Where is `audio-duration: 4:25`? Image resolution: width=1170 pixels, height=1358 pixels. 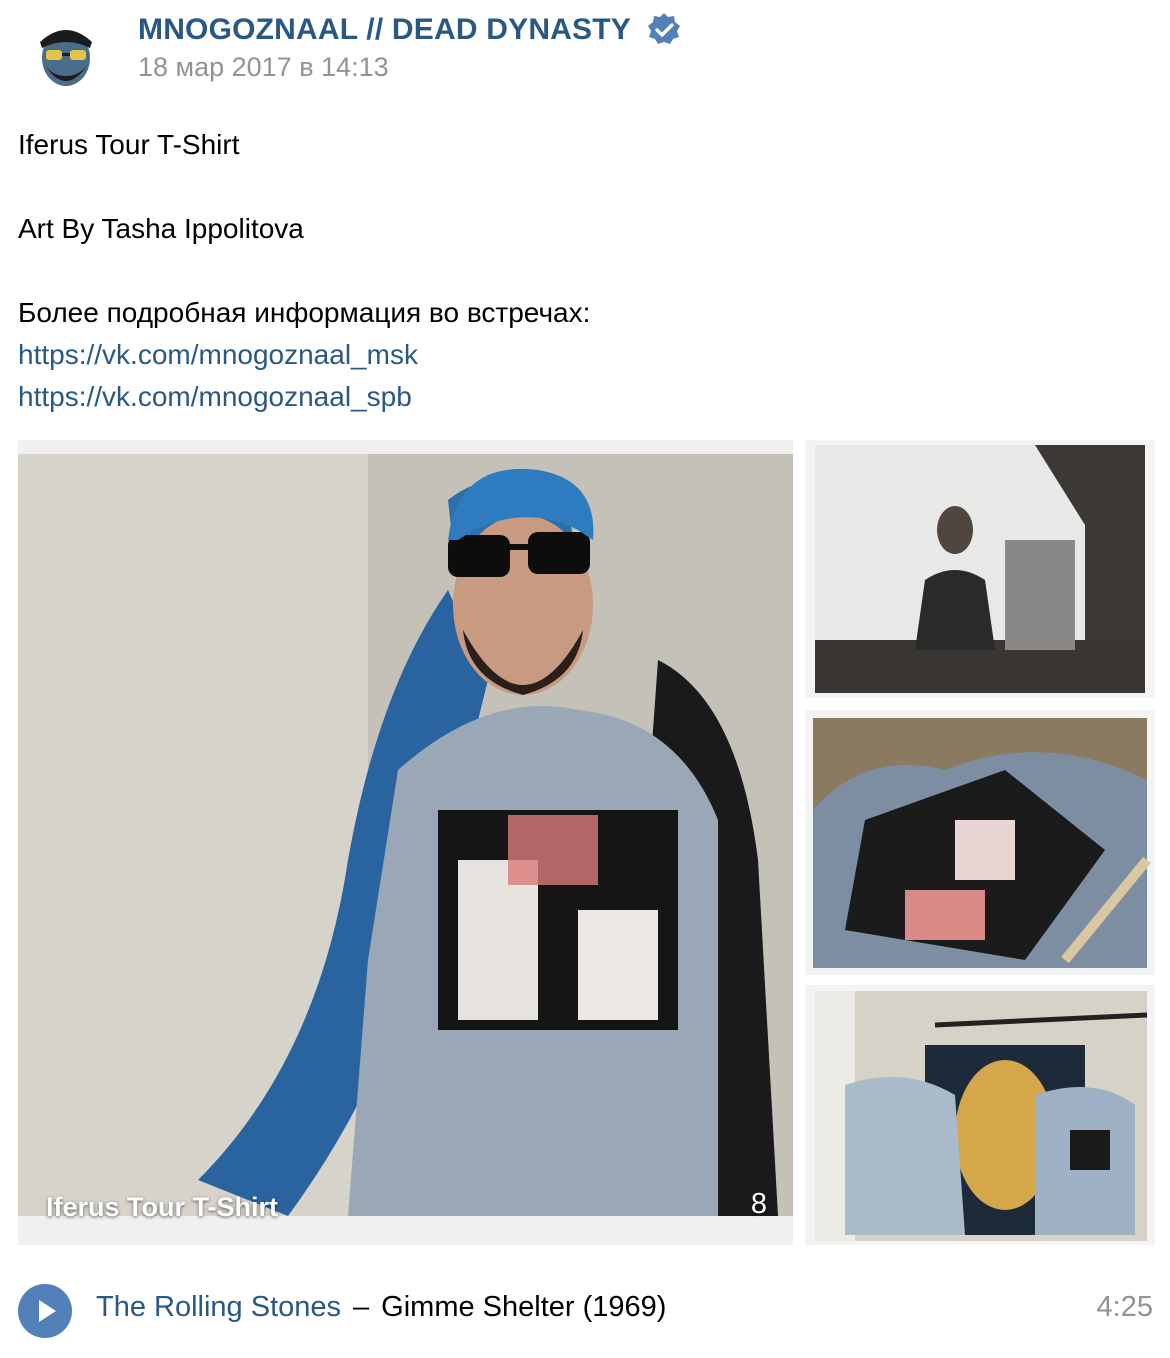 audio-duration: 4:25 is located at coordinates (1124, 1307).